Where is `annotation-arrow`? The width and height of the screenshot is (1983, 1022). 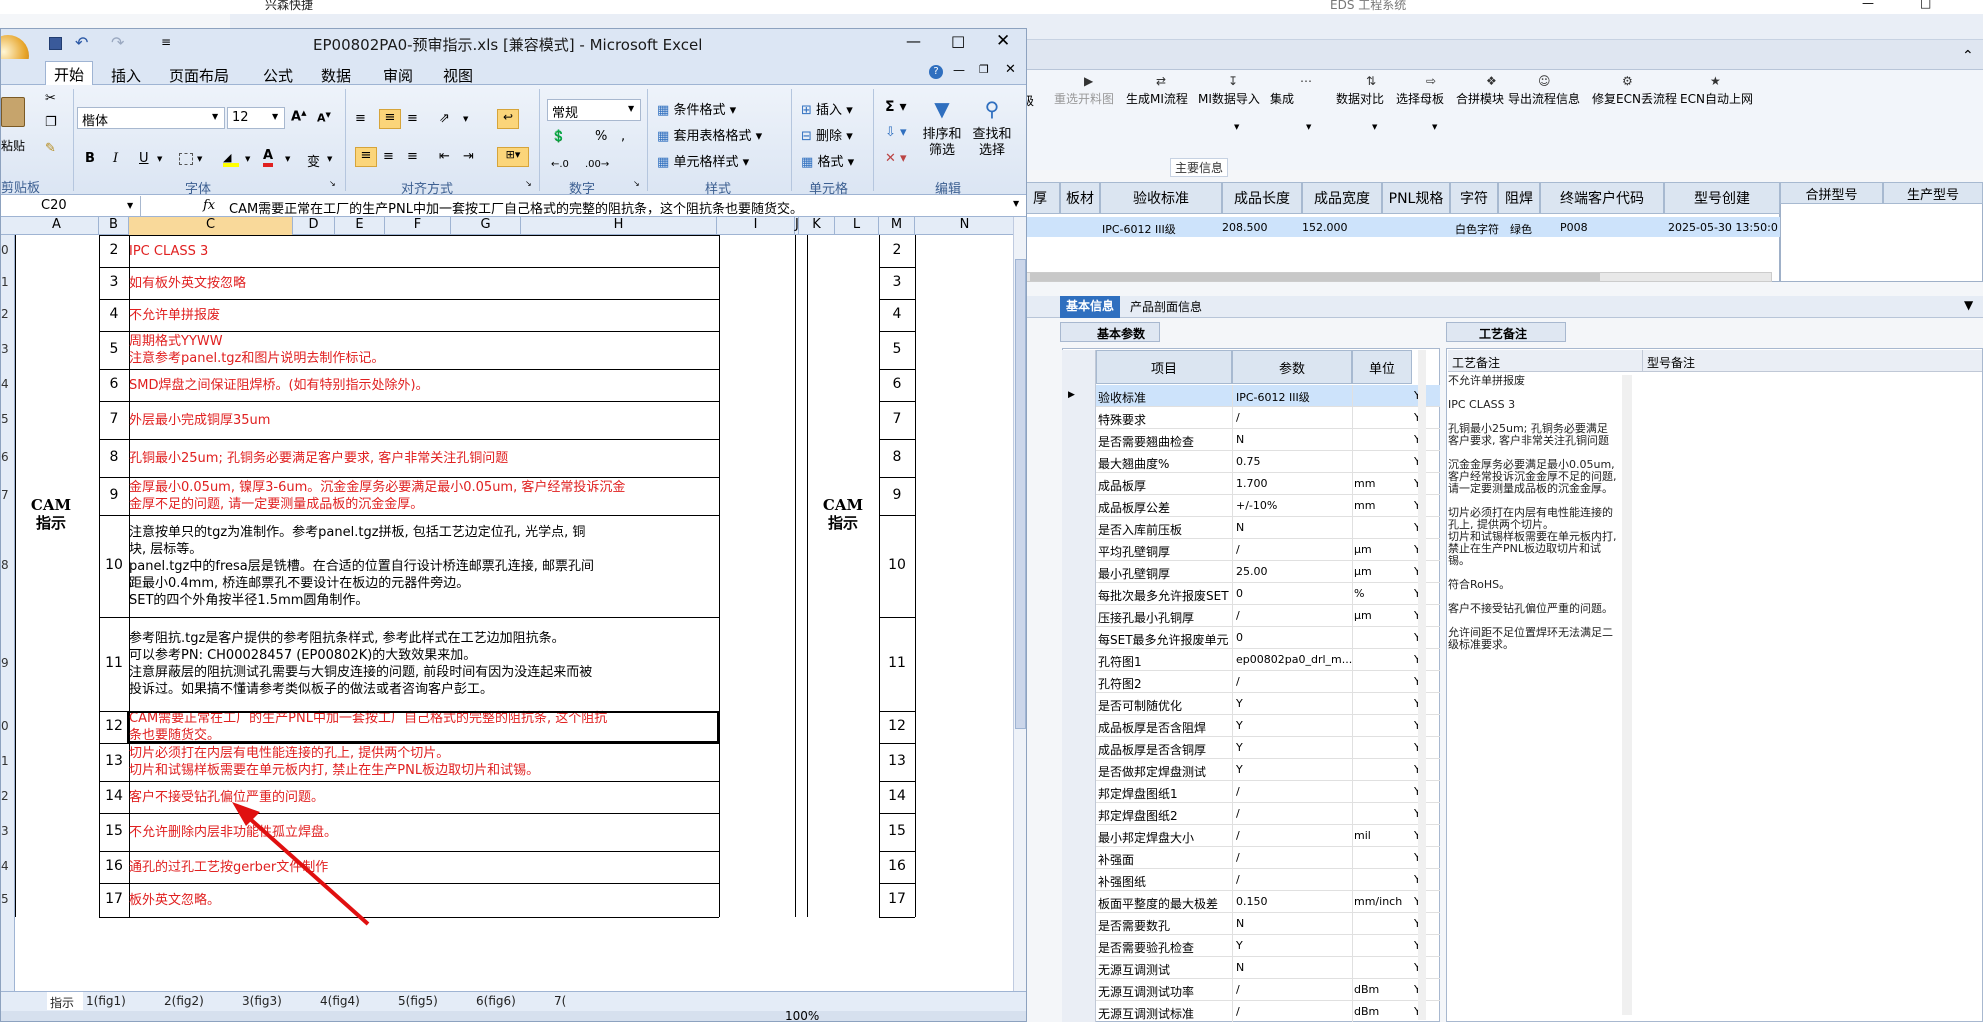
annotation-arrow is located at coordinates (301, 864).